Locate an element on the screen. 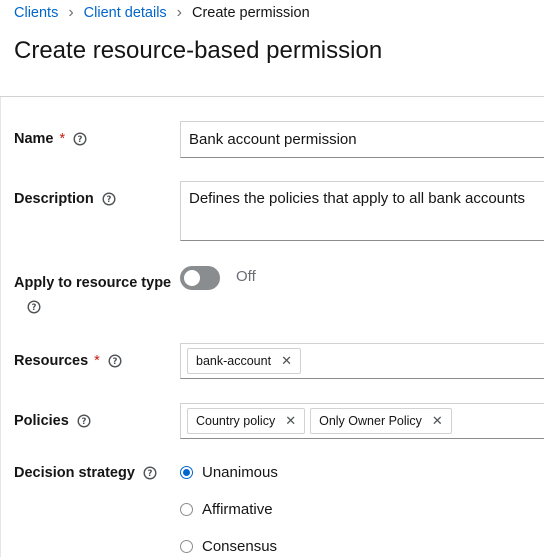 This screenshot has width=544, height=557. chip-label: Country policy is located at coordinates (236, 421).